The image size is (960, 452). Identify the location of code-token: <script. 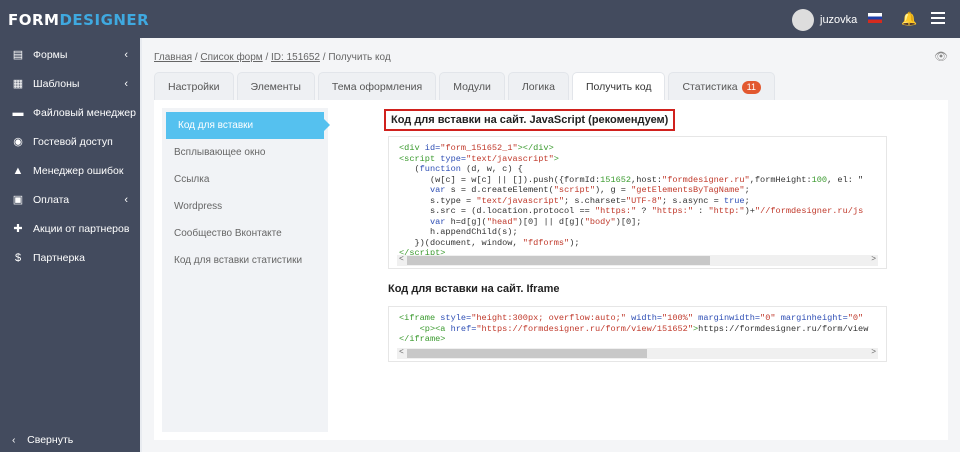
(420, 158).